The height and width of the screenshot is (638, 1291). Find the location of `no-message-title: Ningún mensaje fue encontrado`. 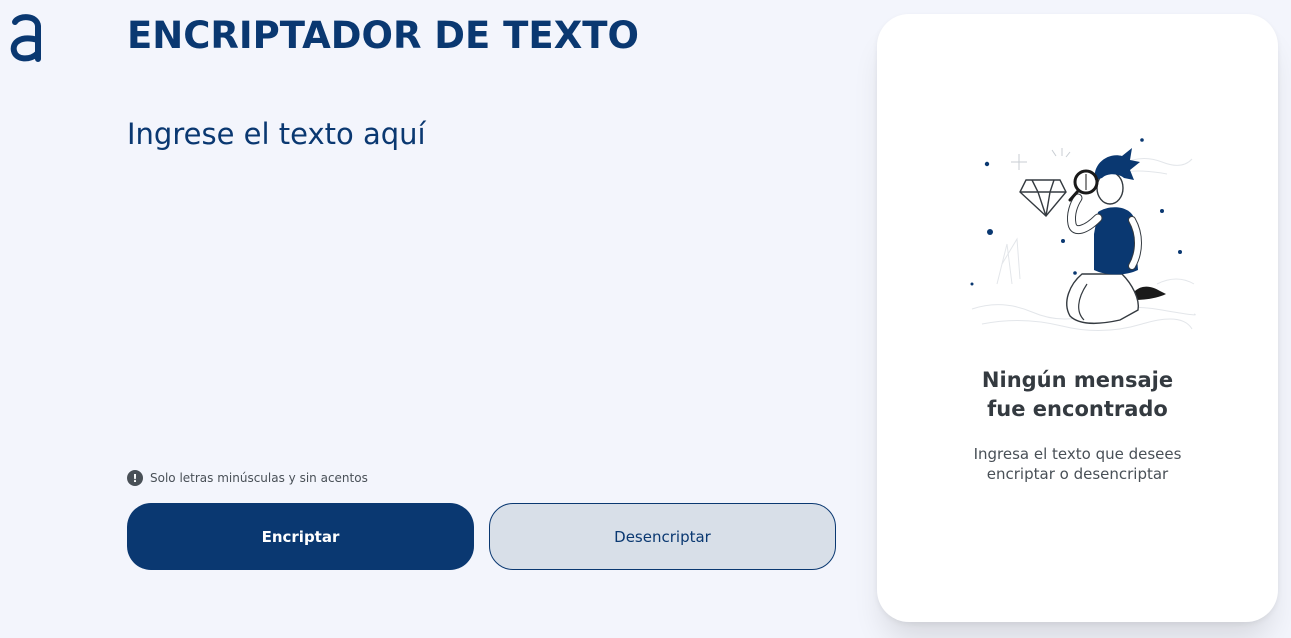

no-message-title: Ningún mensaje fue encontrado is located at coordinates (1077, 394).